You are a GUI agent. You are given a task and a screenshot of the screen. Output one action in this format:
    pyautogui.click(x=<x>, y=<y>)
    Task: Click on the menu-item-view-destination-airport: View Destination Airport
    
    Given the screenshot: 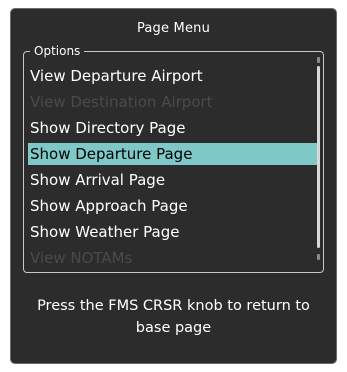 What is the action you would take?
    pyautogui.click(x=121, y=102)
    